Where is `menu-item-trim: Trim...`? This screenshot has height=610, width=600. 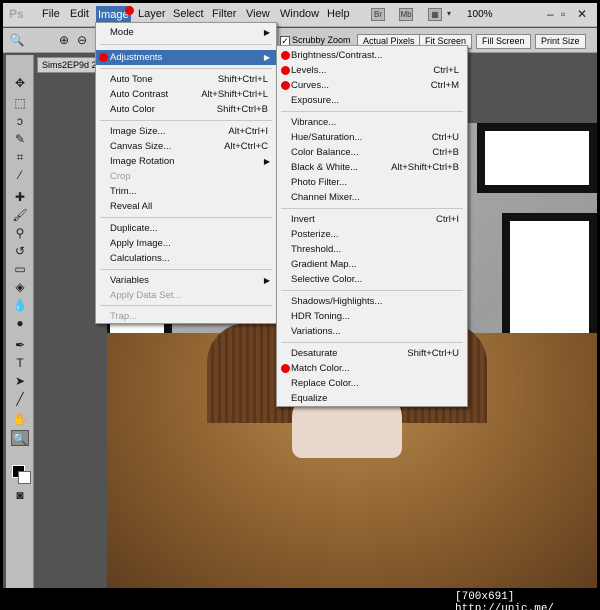
menu-item-trim: Trim... is located at coordinates (186, 191).